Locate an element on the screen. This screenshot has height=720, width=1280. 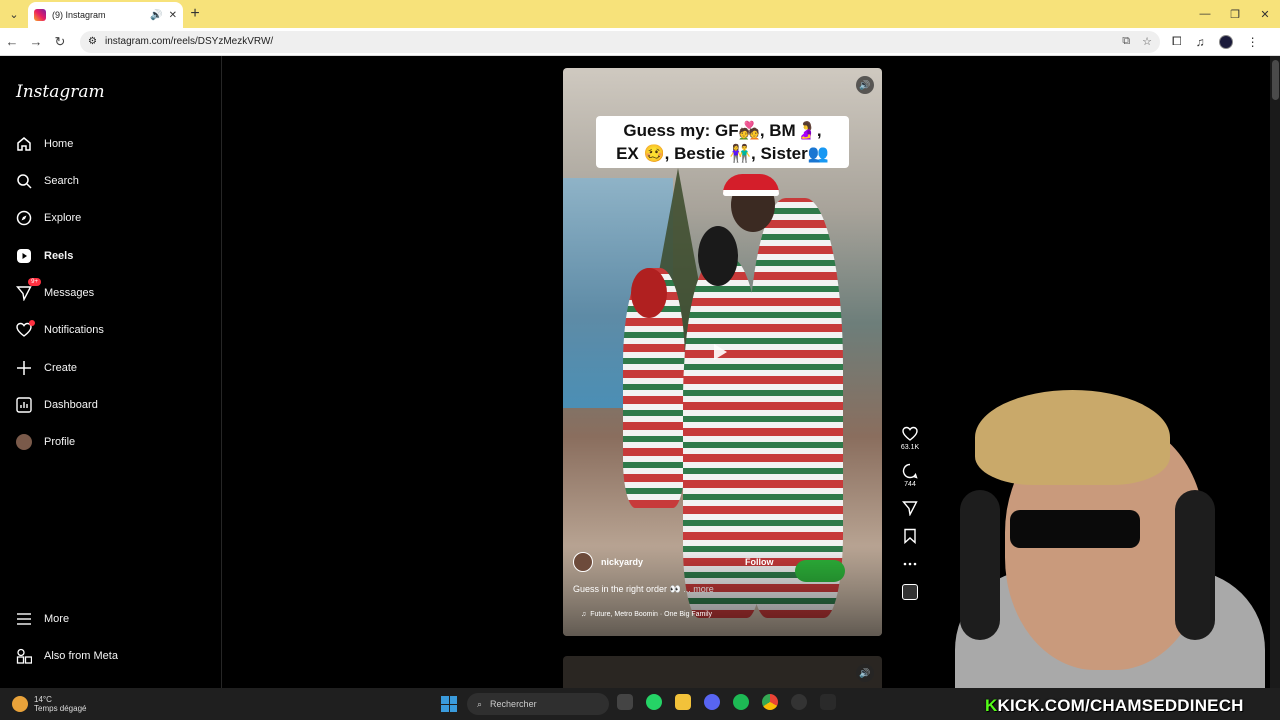
sidebar-item-label: More is located at coordinates (57, 619).